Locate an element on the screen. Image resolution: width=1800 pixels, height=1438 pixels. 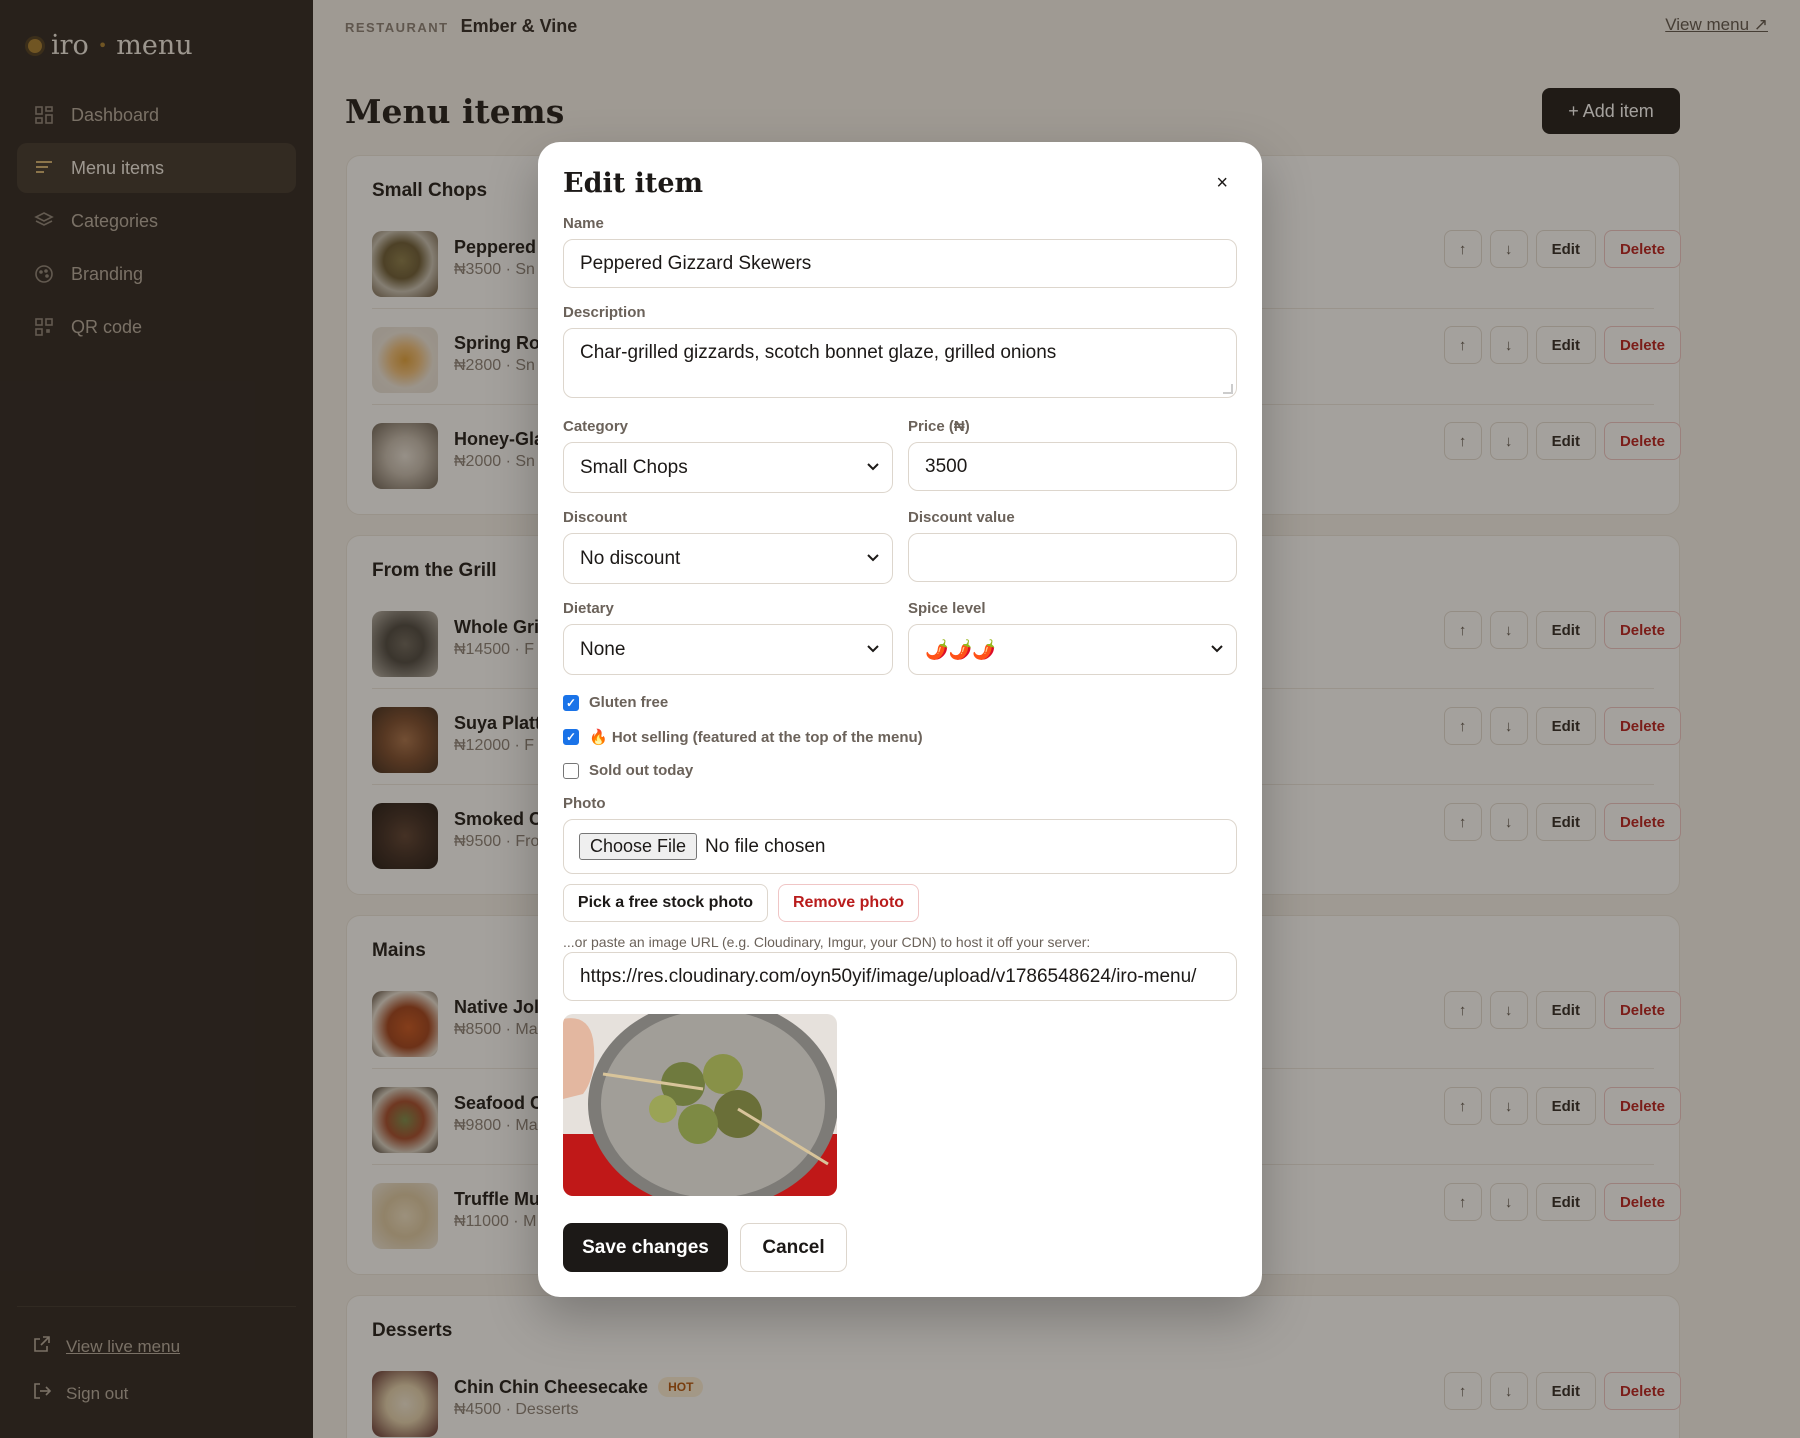
checkbox-label: Gluten free is located at coordinates (629, 702).